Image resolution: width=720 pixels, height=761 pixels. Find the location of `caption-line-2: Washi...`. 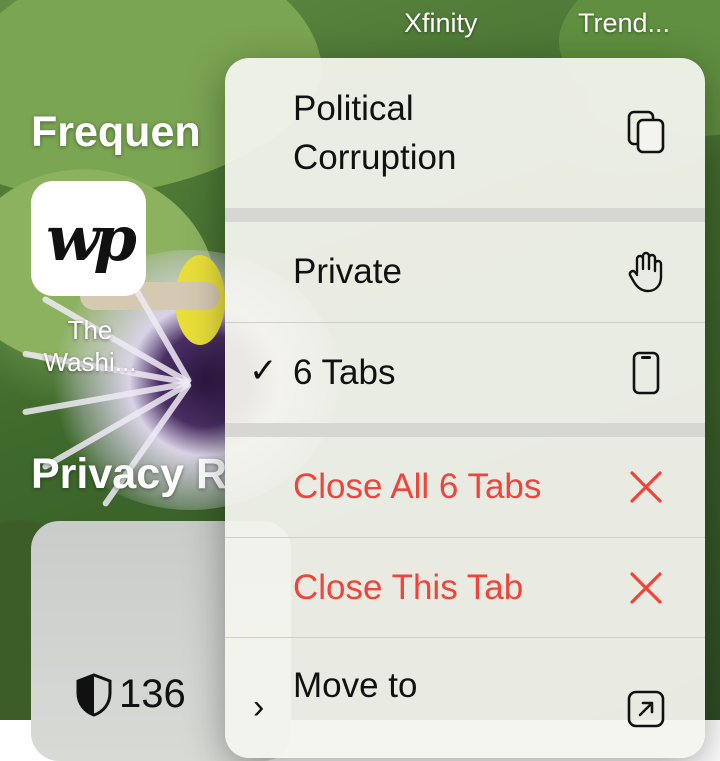

caption-line-2: Washi... is located at coordinates (90, 362).